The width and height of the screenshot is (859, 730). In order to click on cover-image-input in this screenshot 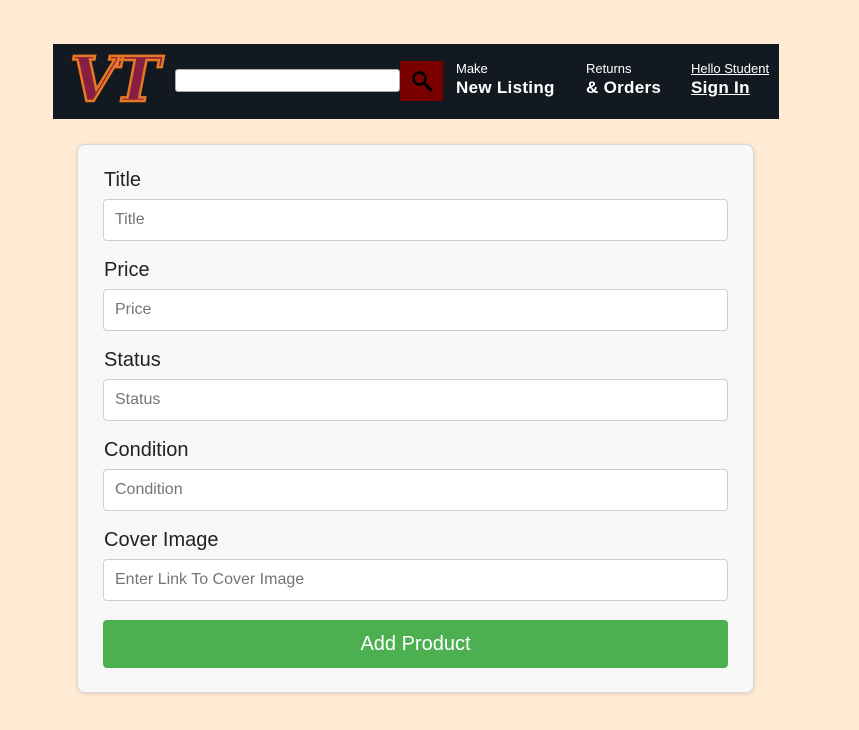, I will do `click(415, 580)`.